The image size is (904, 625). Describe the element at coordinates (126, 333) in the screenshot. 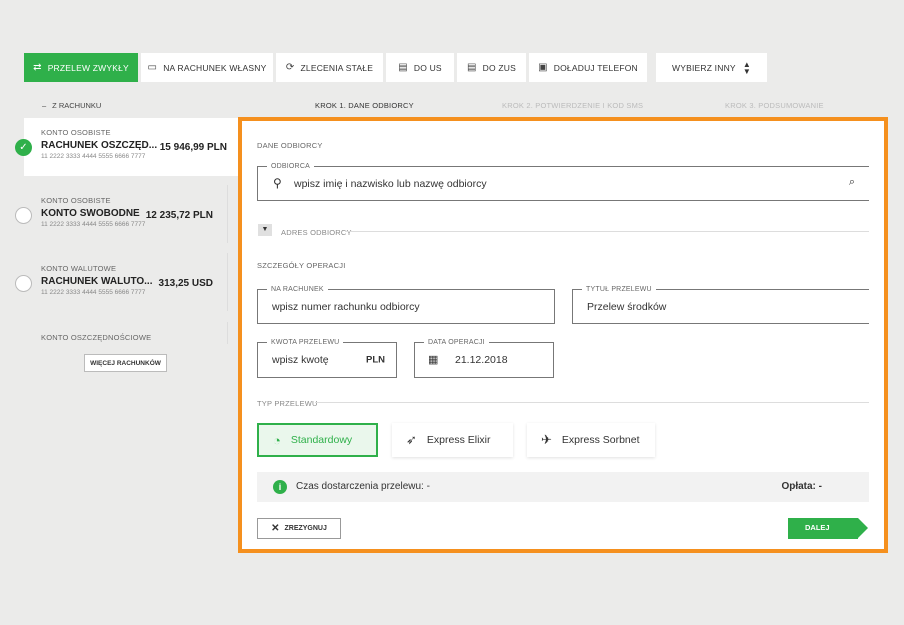

I see `account-card: Konto oszczędnościowe` at that location.